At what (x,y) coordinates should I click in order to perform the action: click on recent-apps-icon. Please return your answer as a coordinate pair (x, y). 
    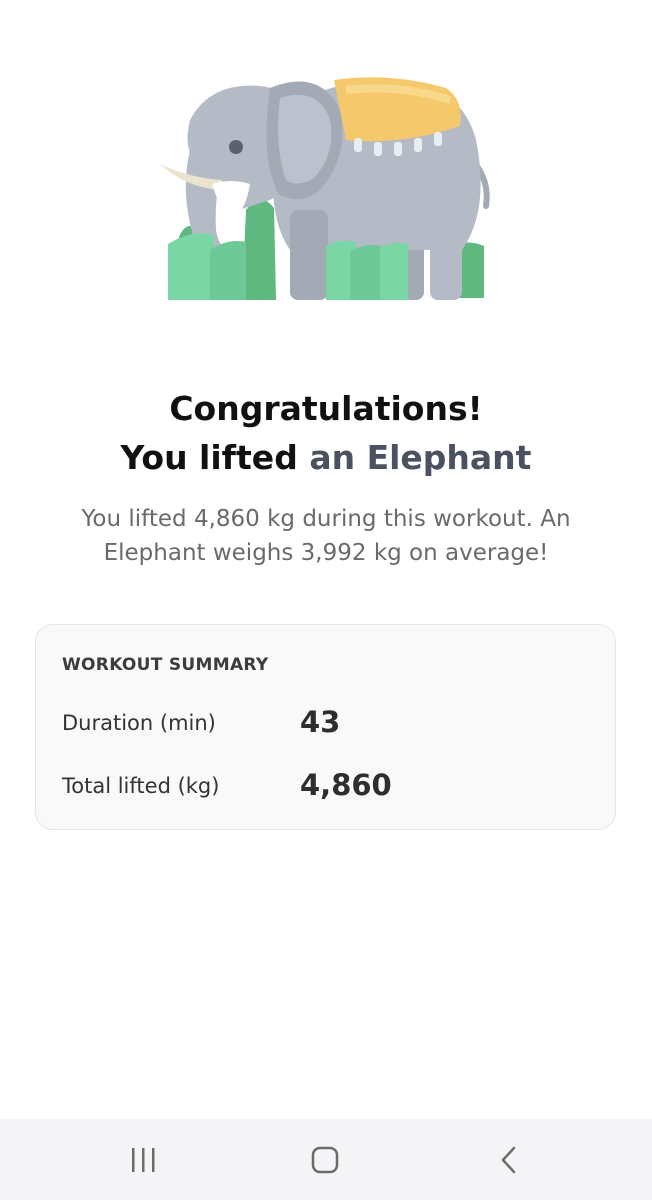
    Looking at the image, I should click on (143, 1160).